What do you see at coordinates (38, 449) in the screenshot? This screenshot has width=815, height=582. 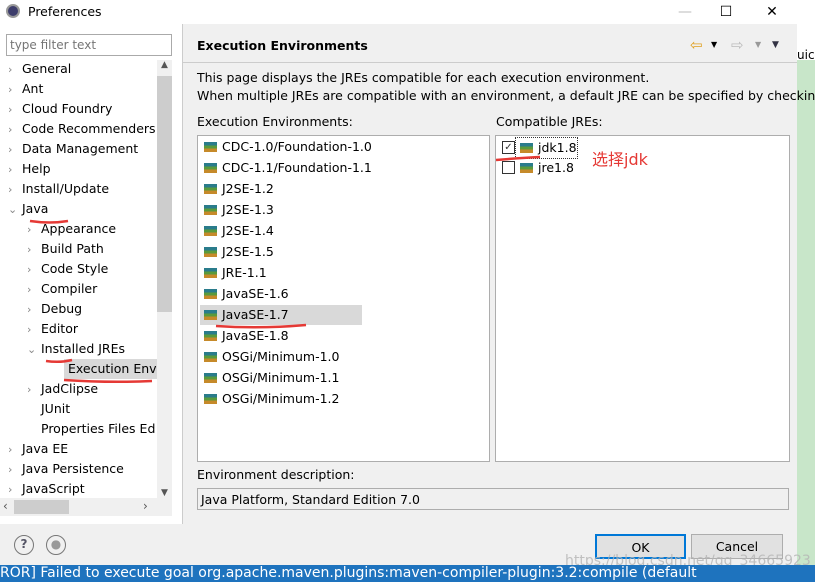 I see `tree-item: › Java EE` at bounding box center [38, 449].